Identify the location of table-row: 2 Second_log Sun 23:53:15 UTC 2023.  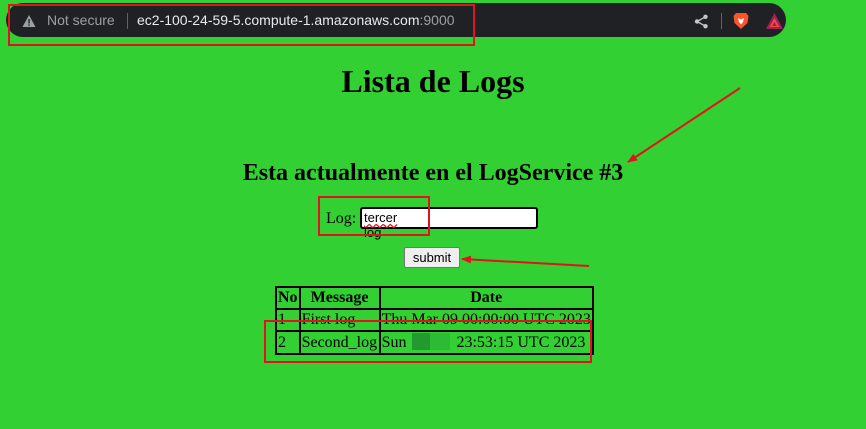
(434, 342).